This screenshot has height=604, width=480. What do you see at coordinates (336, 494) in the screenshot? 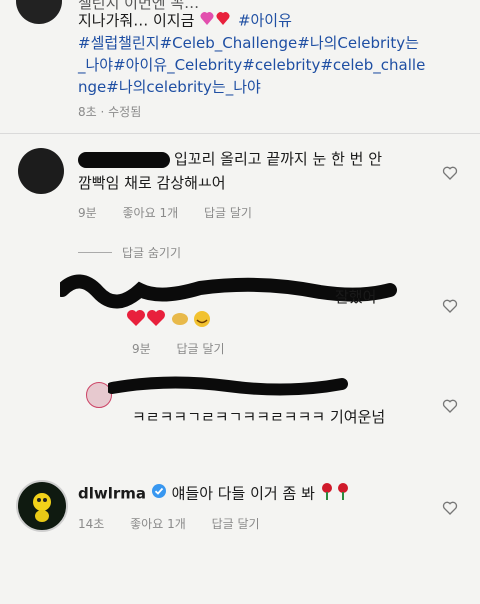
I see `rose-icon` at bounding box center [336, 494].